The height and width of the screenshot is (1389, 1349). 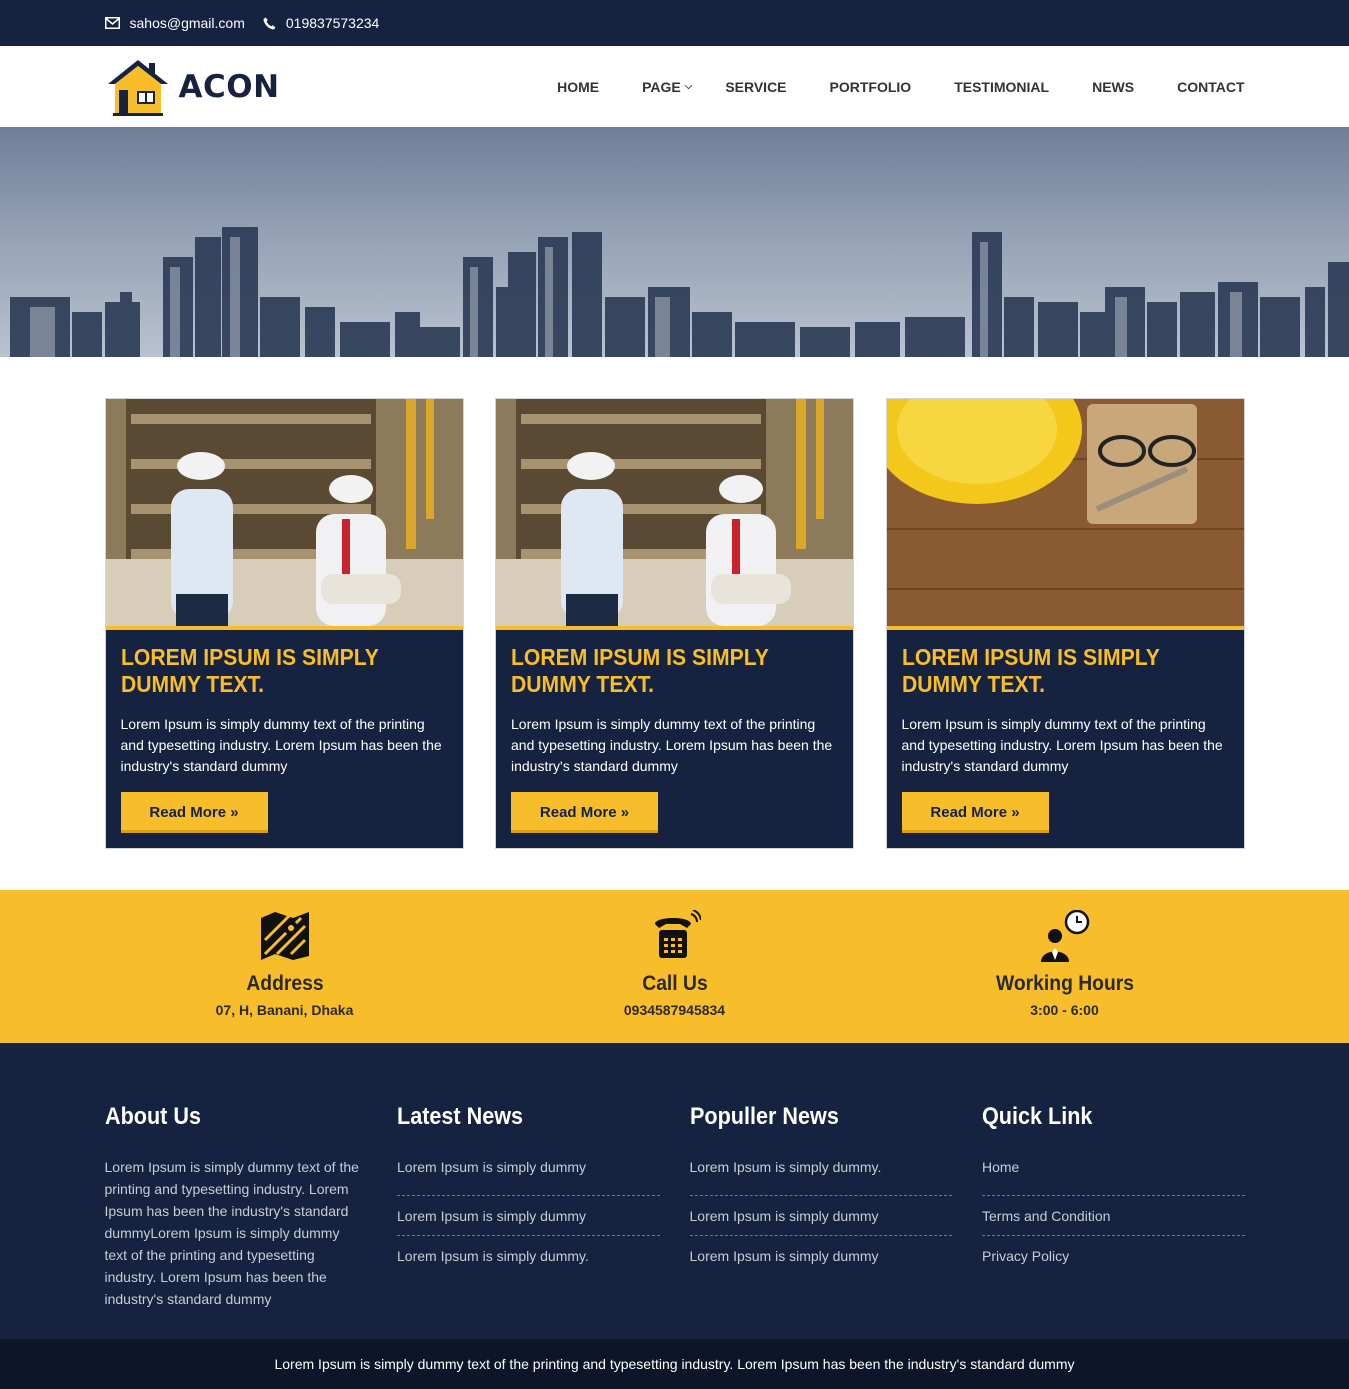 I want to click on house-logo-icon, so click(x=137, y=87).